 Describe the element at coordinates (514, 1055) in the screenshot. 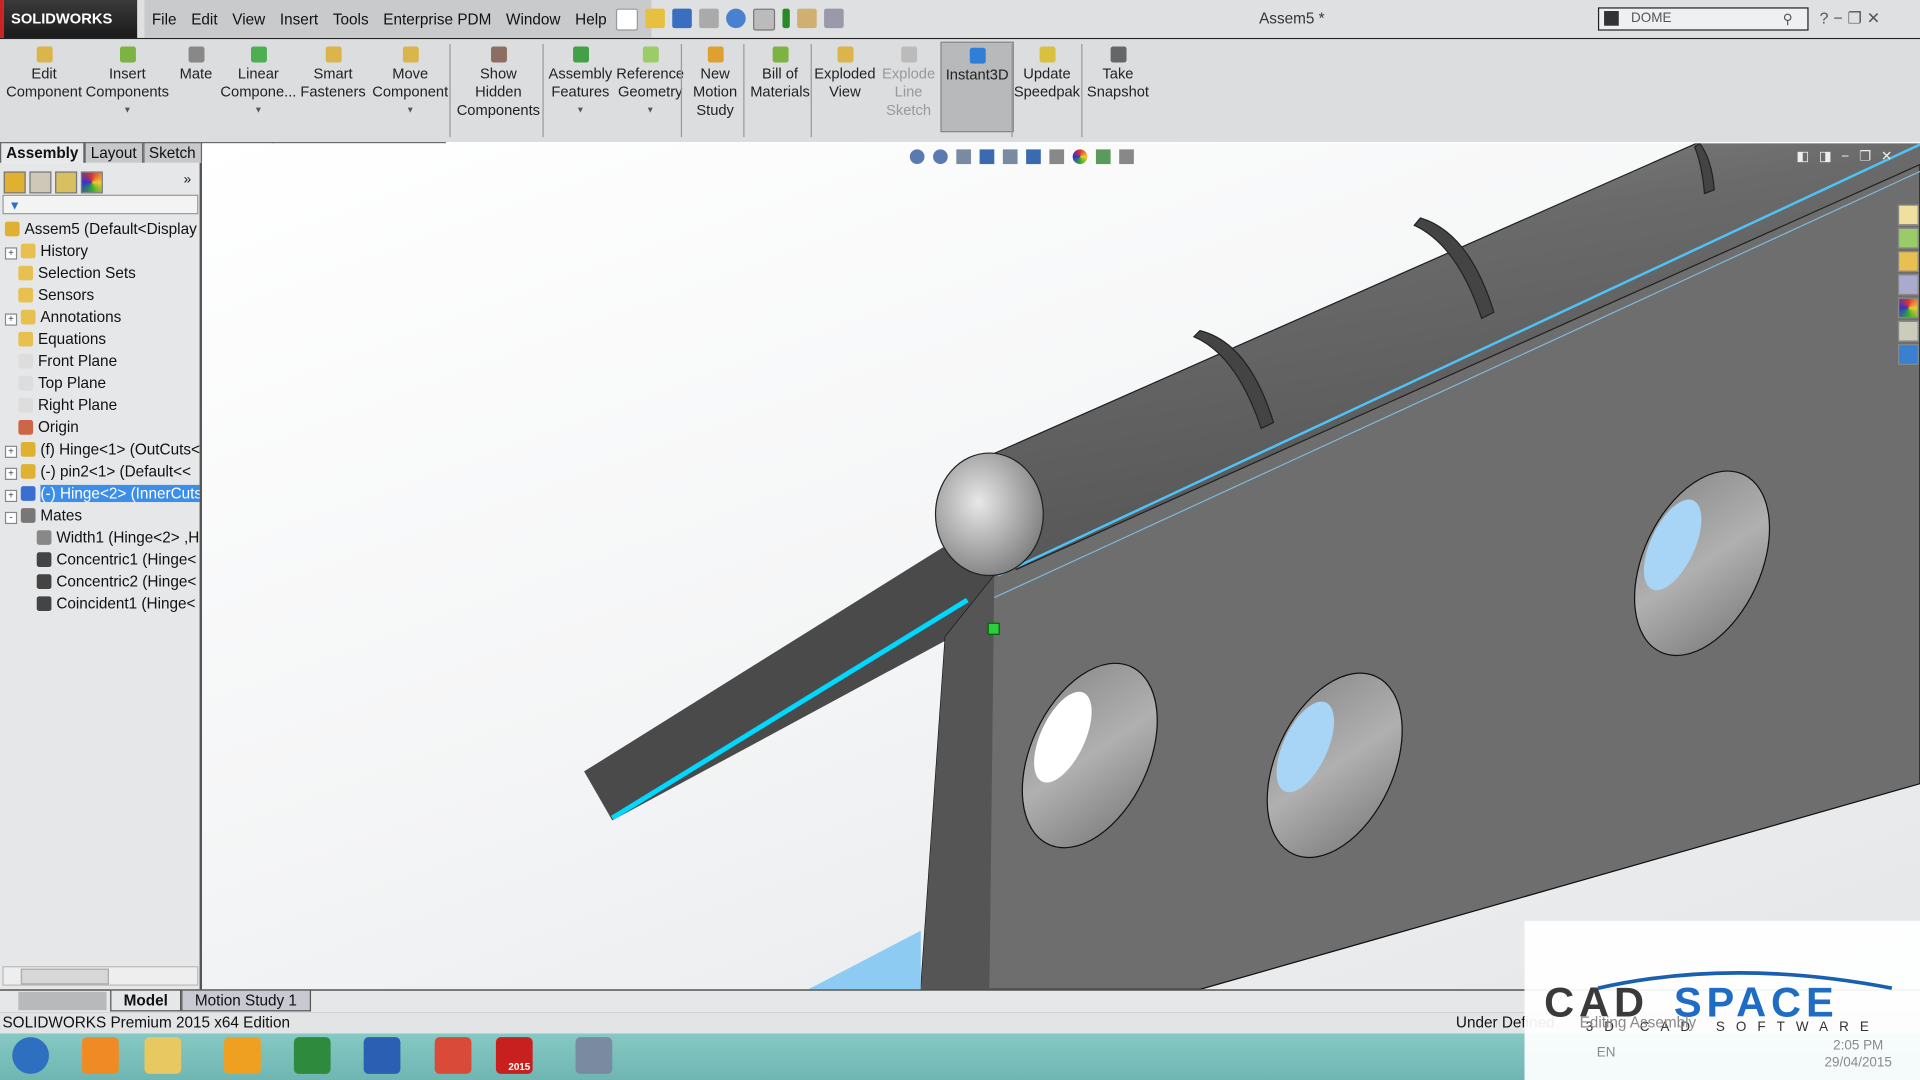

I see `solidworks-2015-icon: 2015` at that location.